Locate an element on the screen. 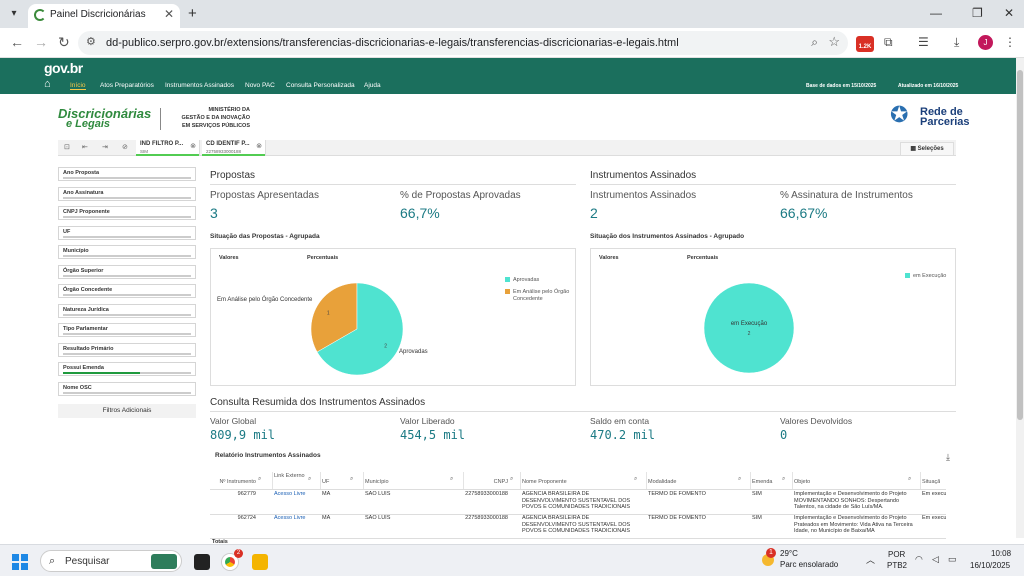 The width and height of the screenshot is (1024, 576). nav-consulta-personalizada: Consulta Personalizada is located at coordinates (320, 85).